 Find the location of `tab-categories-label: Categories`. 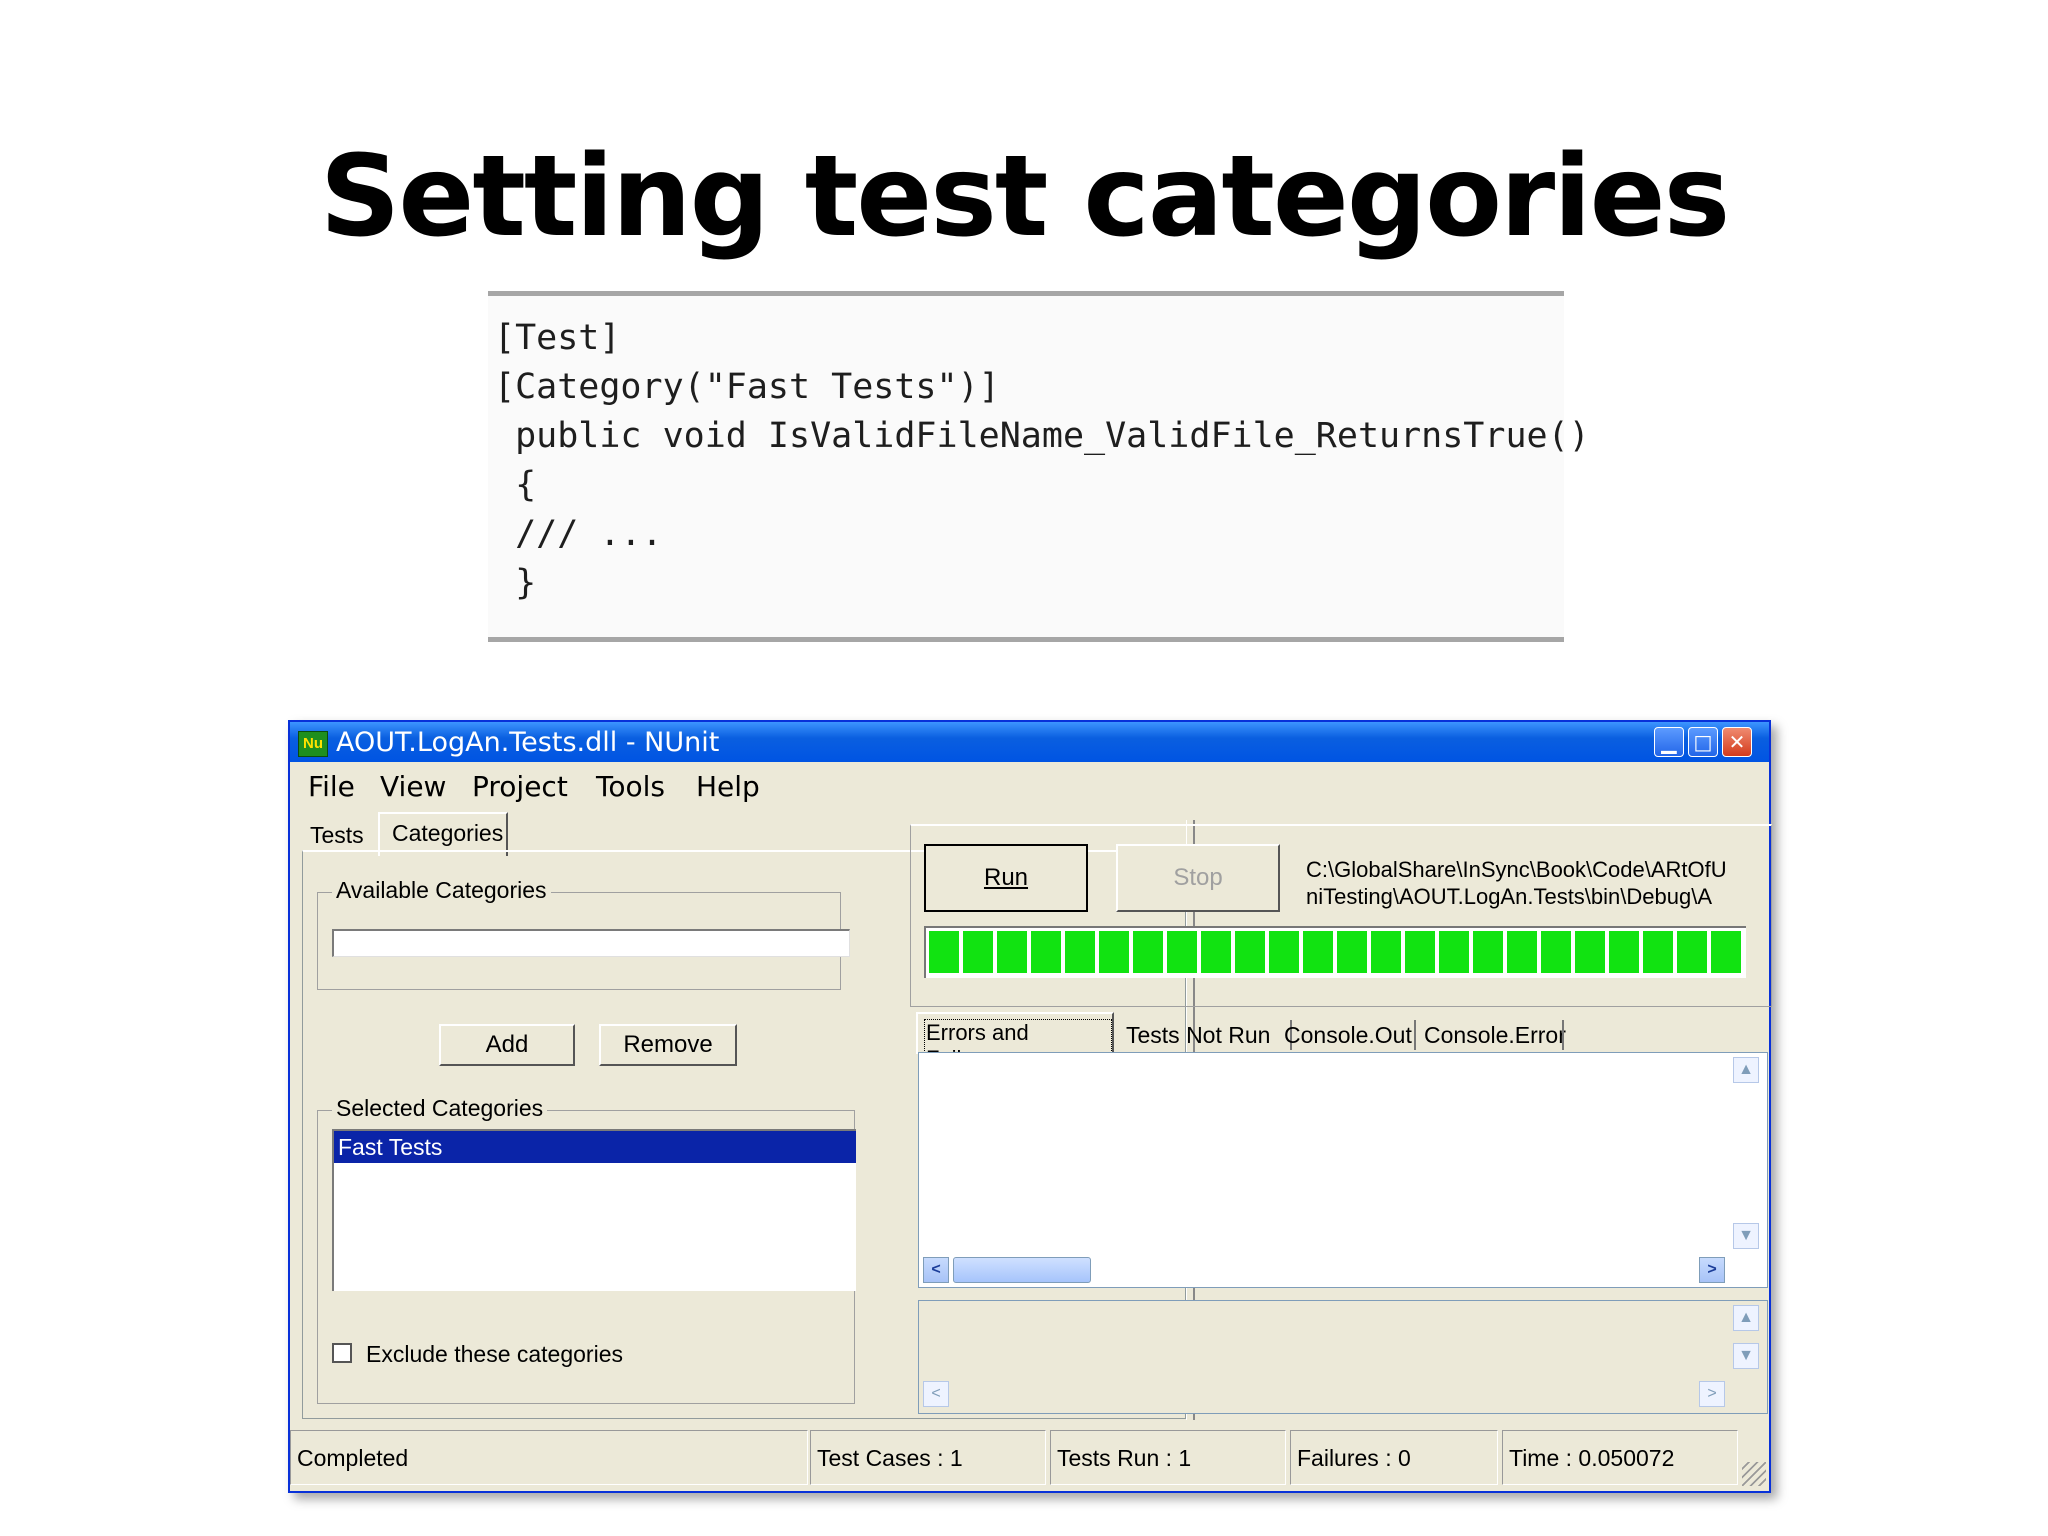

tab-categories-label: Categories is located at coordinates (448, 833).